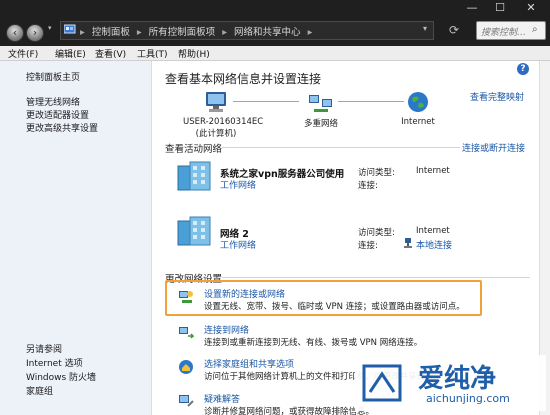 The width and height of the screenshot is (550, 415). I want to click on network-icon, so click(321, 102).